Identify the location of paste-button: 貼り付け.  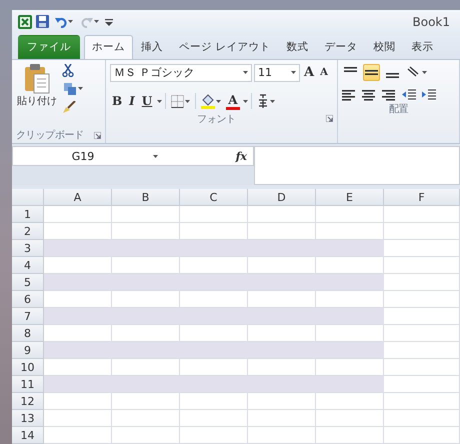
(37, 96).